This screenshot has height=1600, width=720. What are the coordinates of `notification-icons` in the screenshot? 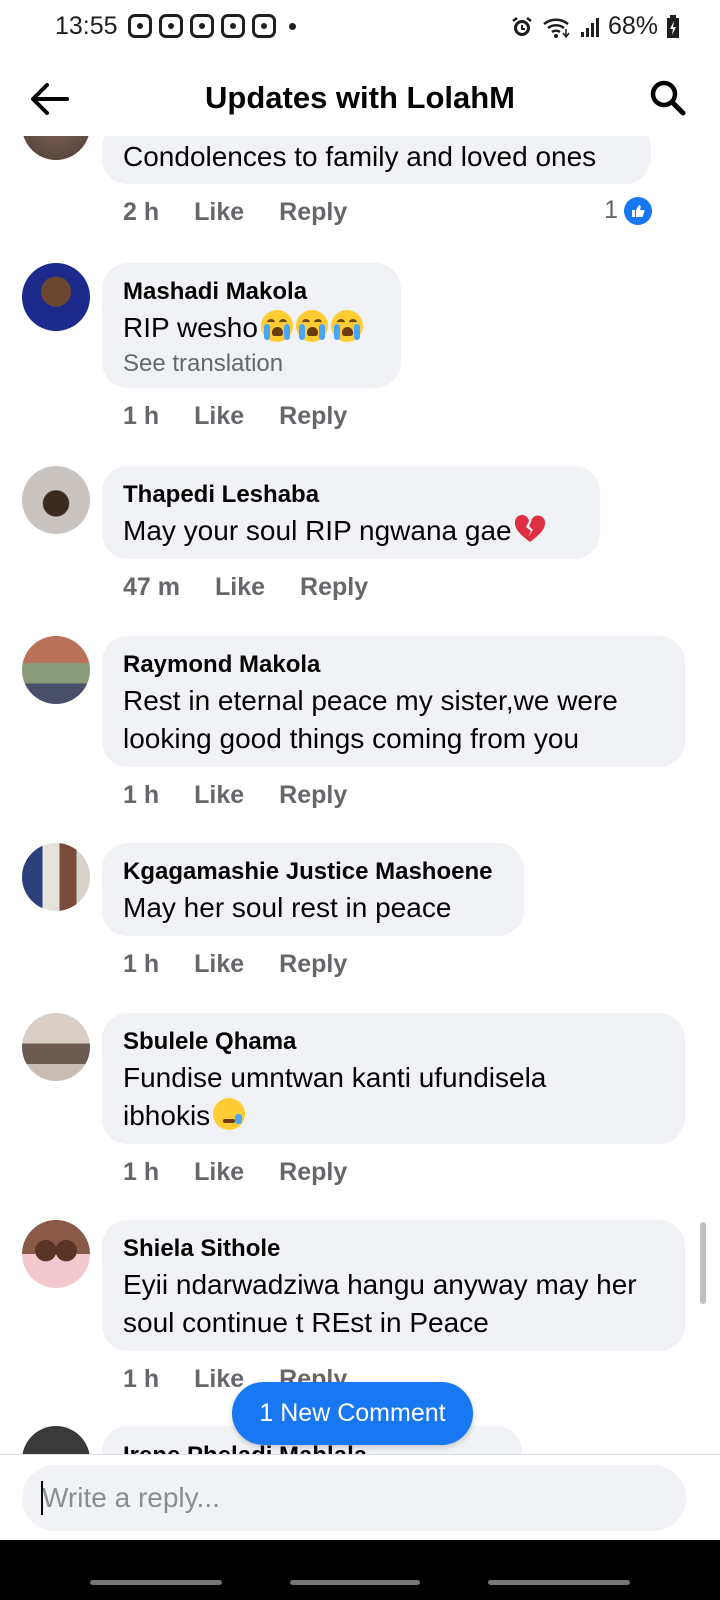 It's located at (212, 26).